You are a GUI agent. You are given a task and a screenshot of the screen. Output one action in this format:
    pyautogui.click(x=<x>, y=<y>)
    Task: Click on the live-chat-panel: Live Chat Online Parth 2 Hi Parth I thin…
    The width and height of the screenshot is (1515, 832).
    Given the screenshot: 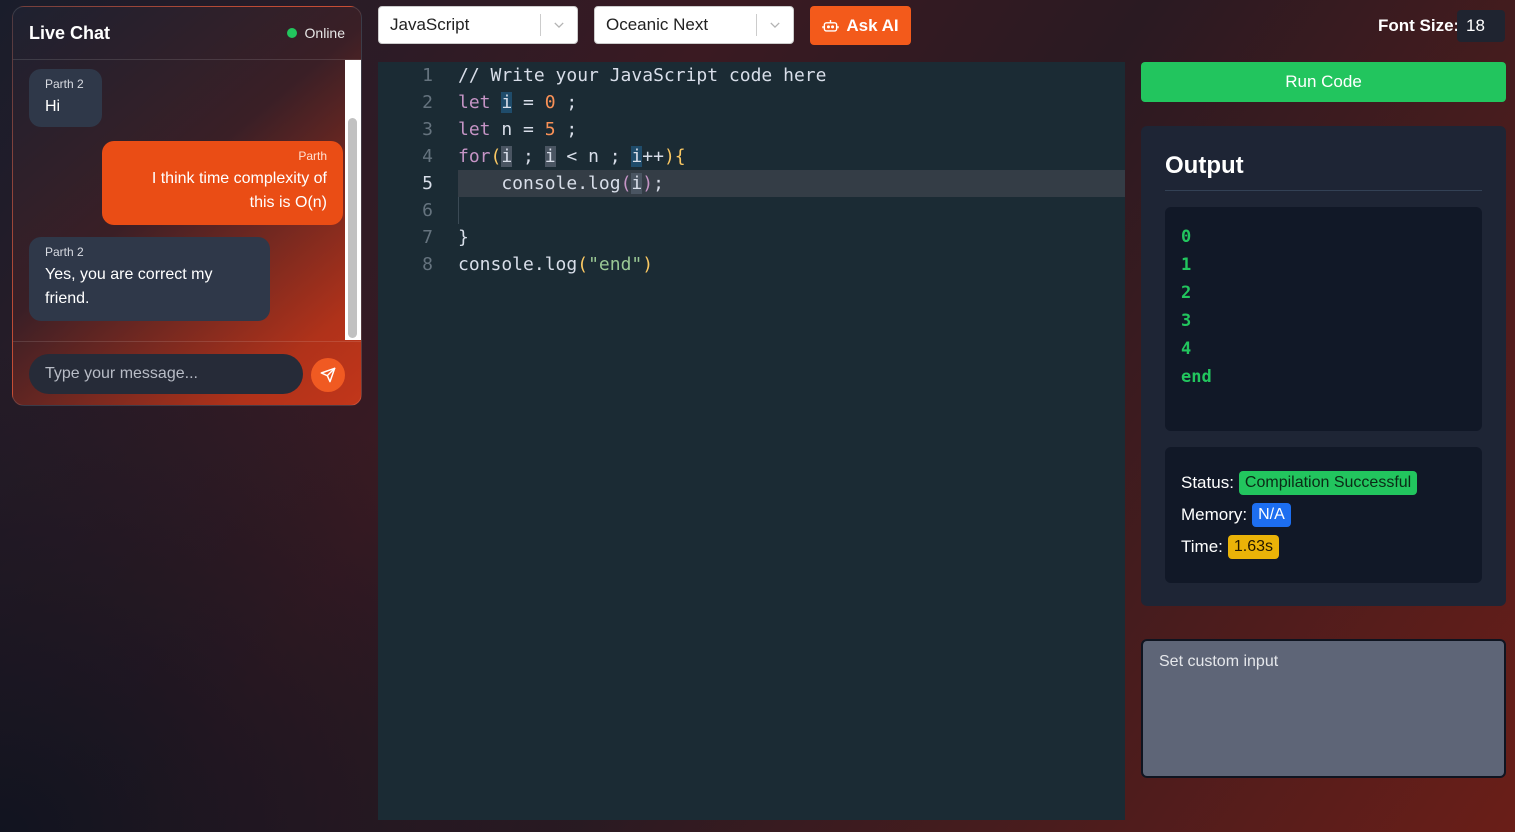 What is the action you would take?
    pyautogui.click(x=187, y=206)
    